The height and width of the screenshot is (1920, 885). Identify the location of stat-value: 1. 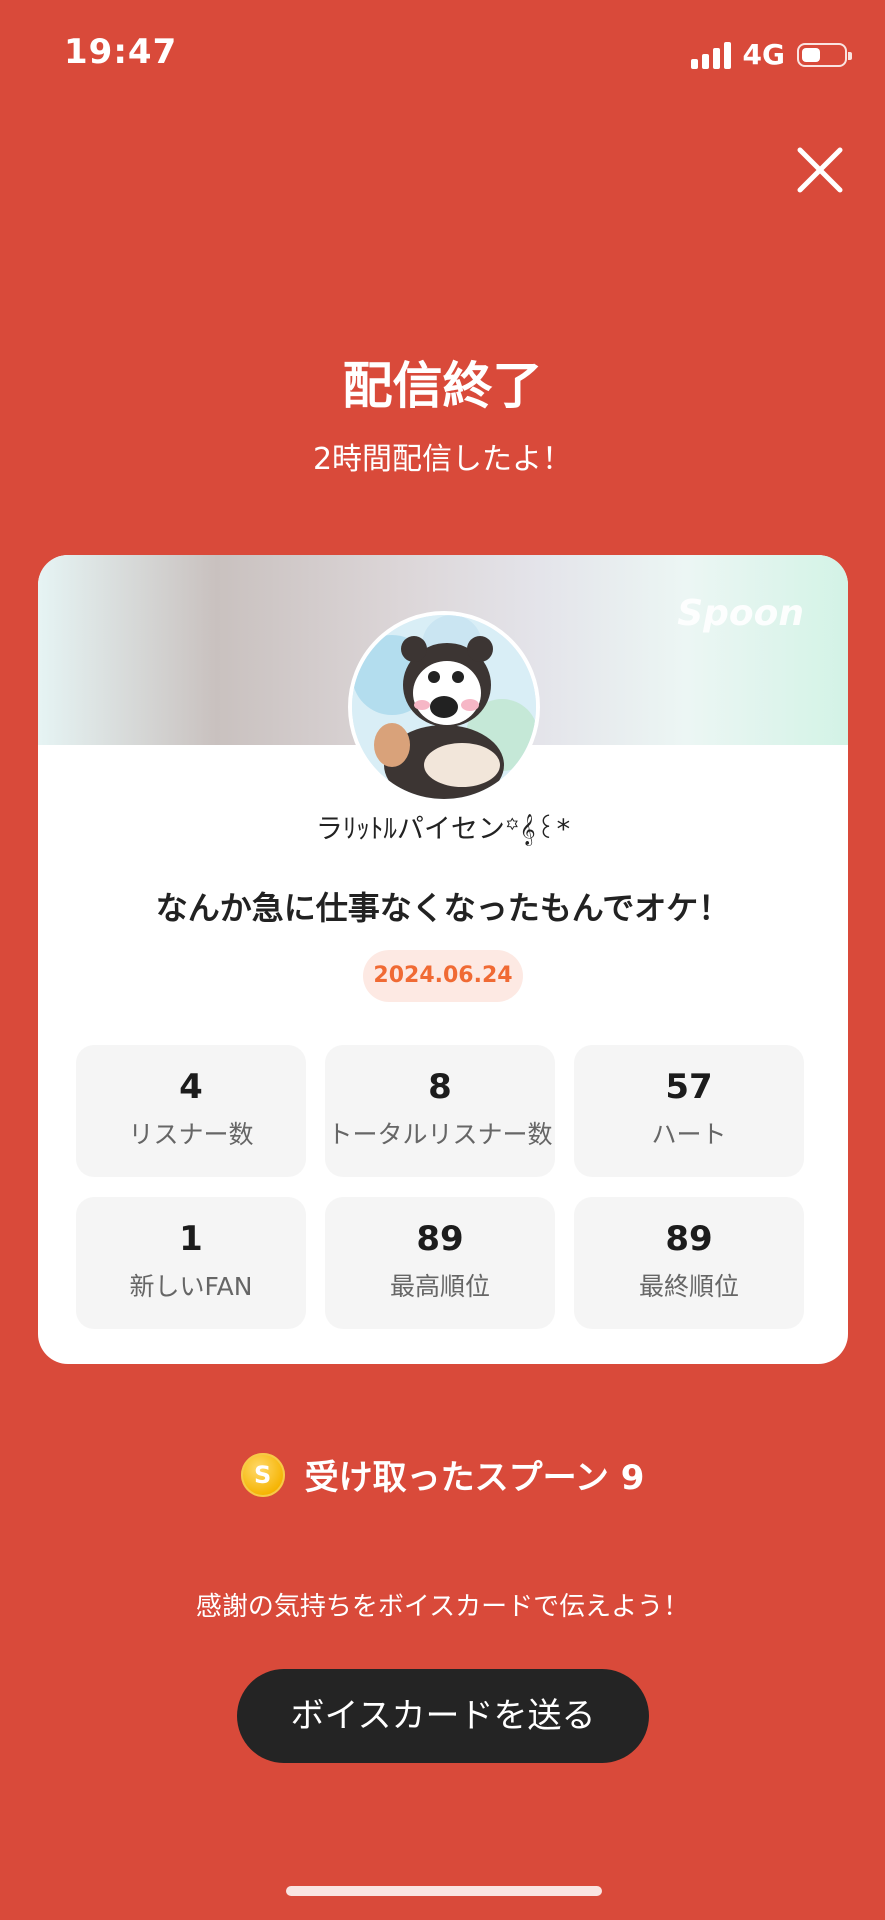
(191, 1239).